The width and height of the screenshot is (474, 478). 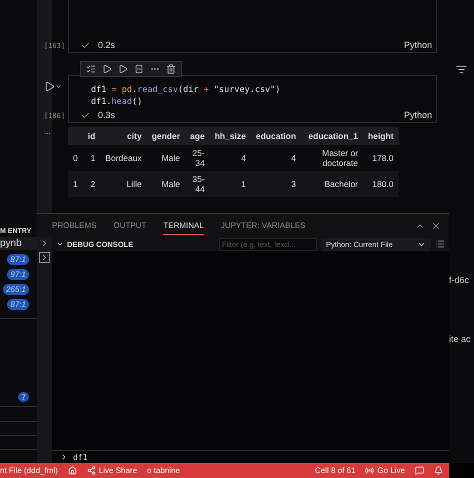 What do you see at coordinates (381, 136) in the screenshot?
I see `column-header: height` at bounding box center [381, 136].